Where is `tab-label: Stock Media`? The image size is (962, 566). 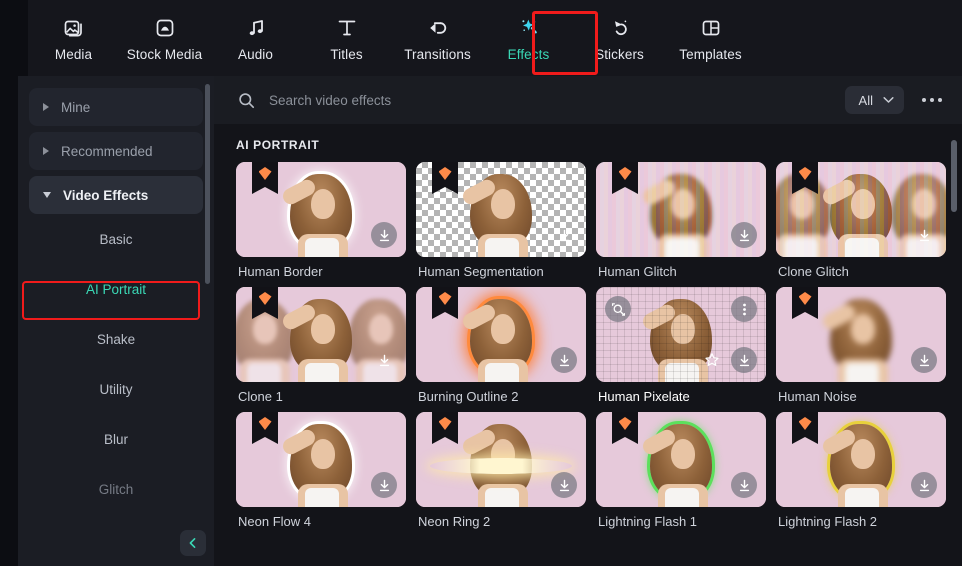 tab-label: Stock Media is located at coordinates (164, 54).